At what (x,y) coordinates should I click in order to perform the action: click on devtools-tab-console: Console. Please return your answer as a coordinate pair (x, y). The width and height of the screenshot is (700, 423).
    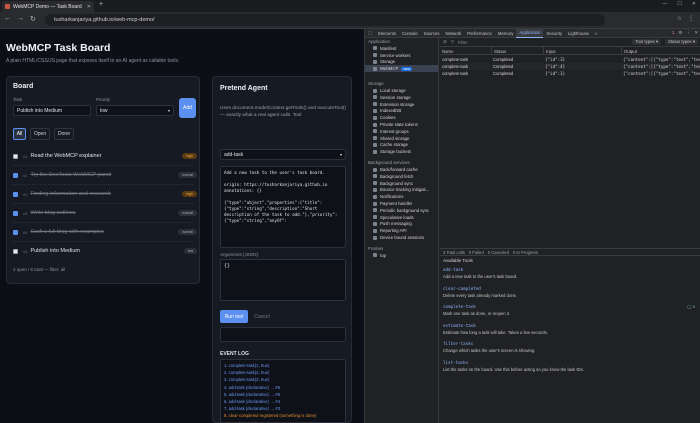
    Looking at the image, I should click on (410, 33).